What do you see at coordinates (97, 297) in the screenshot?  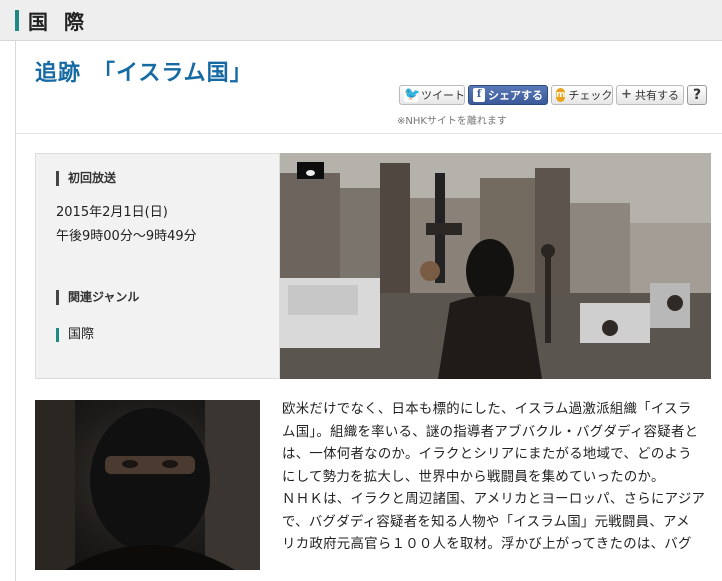 I see `related-genre-heading: 関連ジャンル` at bounding box center [97, 297].